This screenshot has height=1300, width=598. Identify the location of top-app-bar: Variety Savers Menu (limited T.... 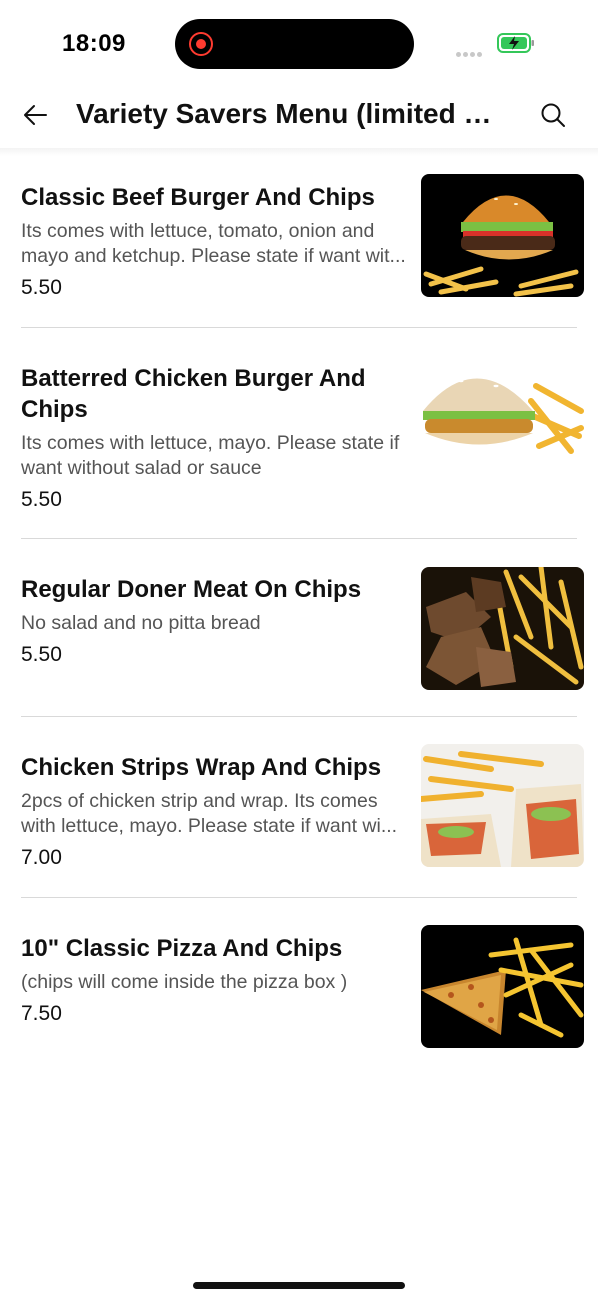
(299, 119).